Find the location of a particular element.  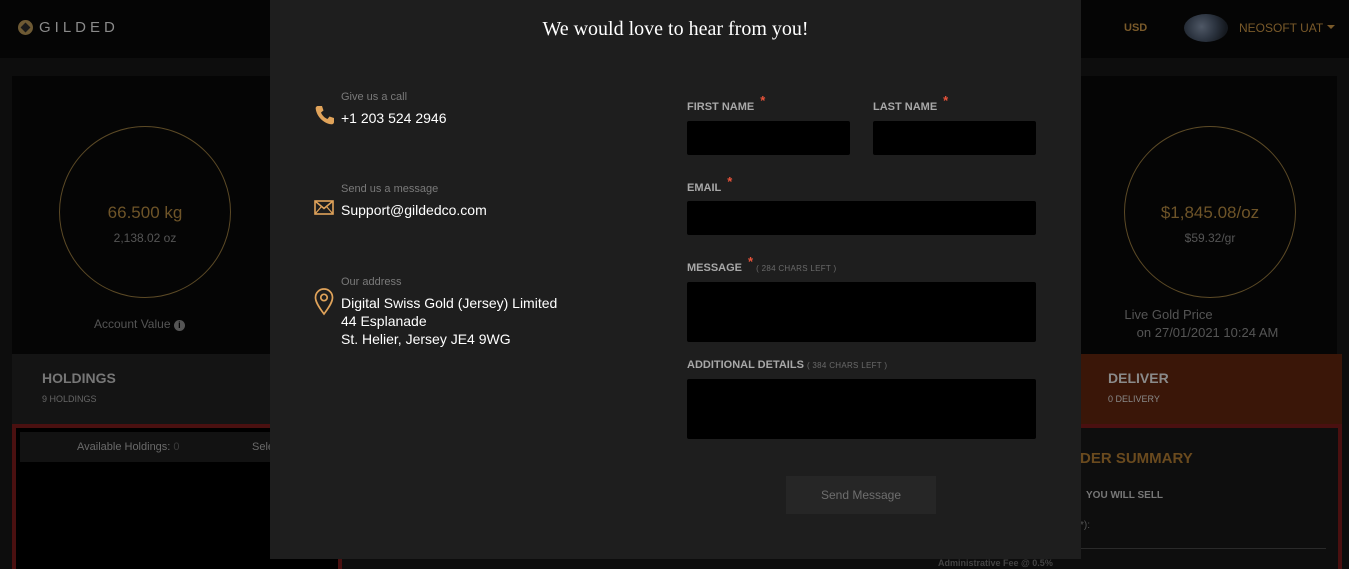

address-line-3: St. Helier, Jersey JE4 9WG is located at coordinates (426, 339).